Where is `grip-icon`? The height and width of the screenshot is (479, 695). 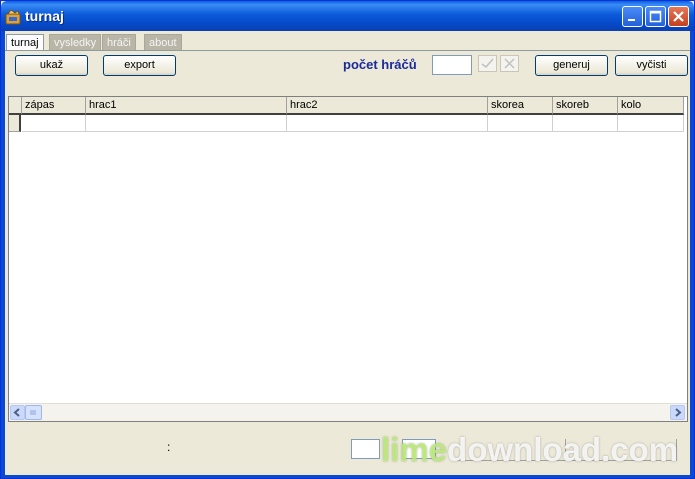
grip-icon is located at coordinates (33, 412).